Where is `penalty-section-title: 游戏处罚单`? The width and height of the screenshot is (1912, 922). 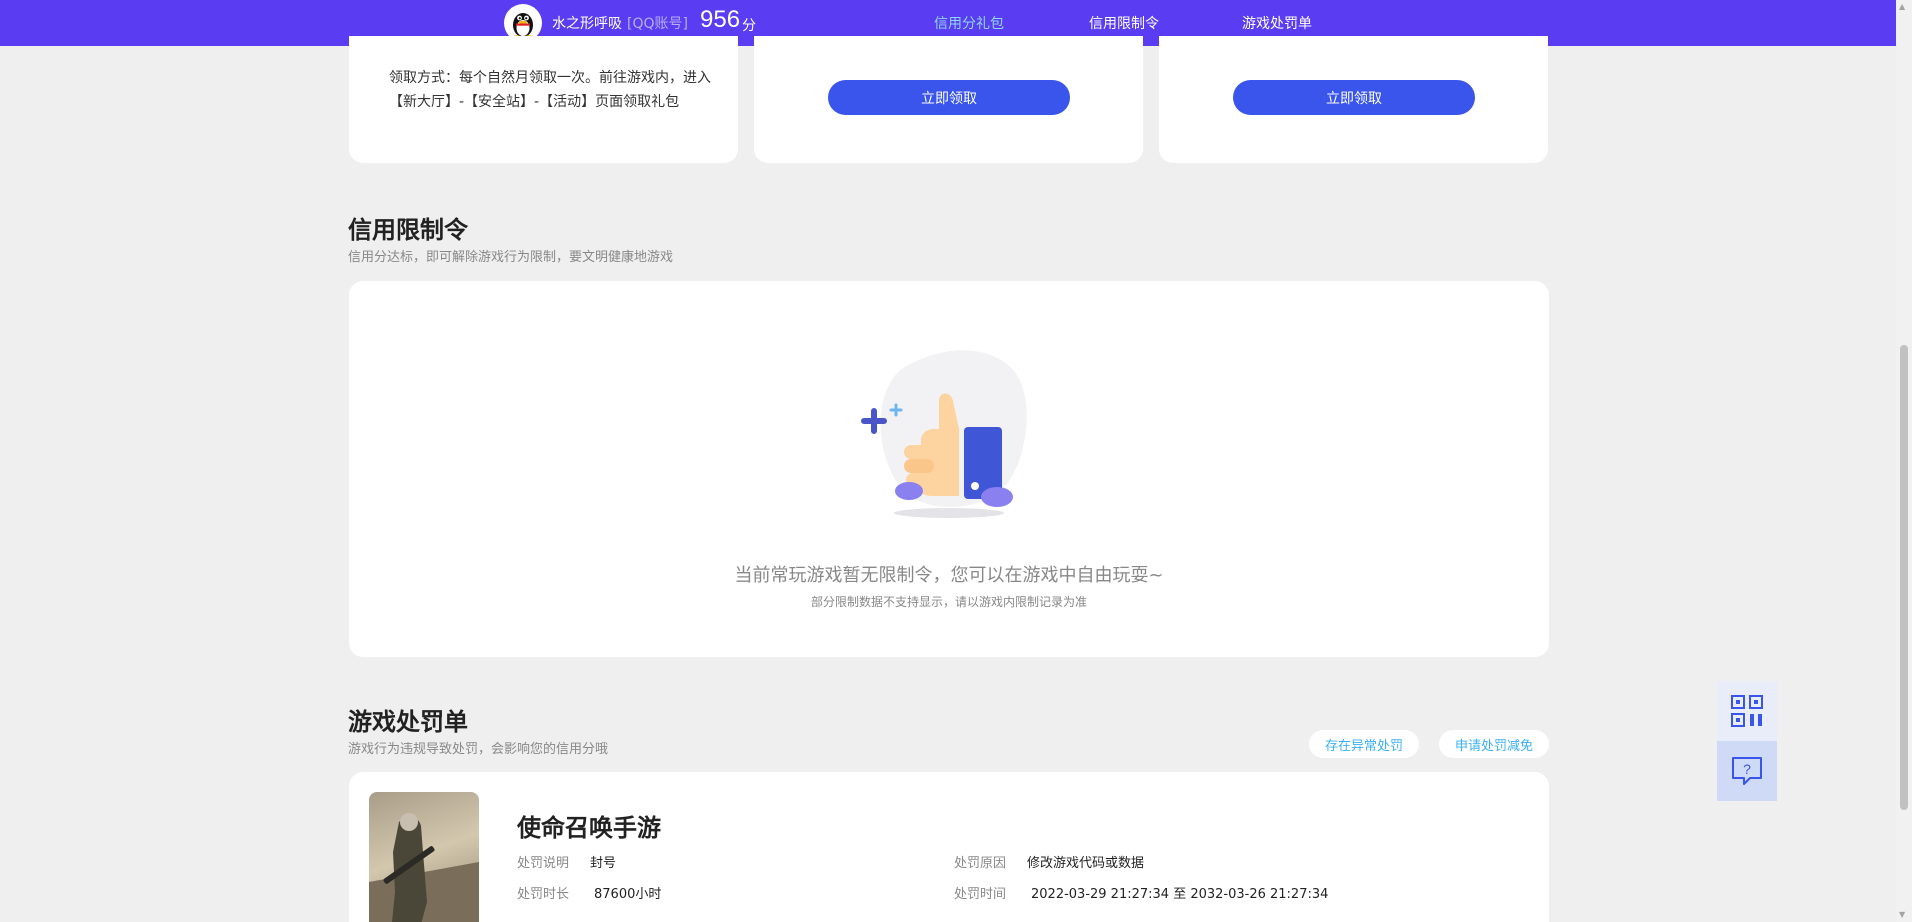
penalty-section-title: 游戏处罚单 is located at coordinates (408, 722).